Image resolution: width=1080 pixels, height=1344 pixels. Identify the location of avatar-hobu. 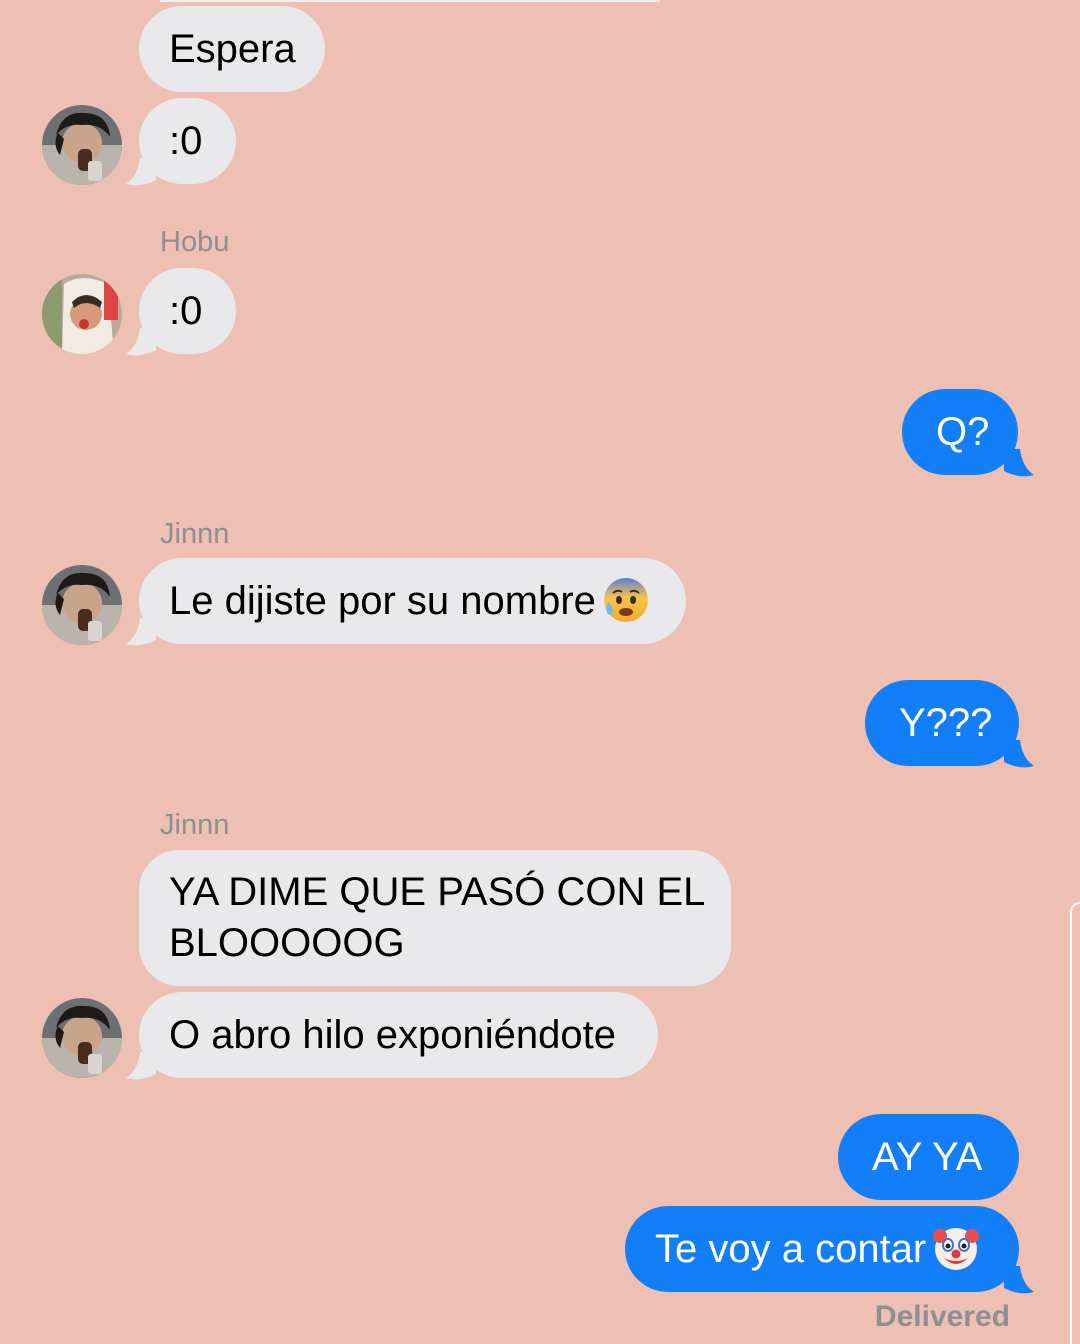
(82, 314).